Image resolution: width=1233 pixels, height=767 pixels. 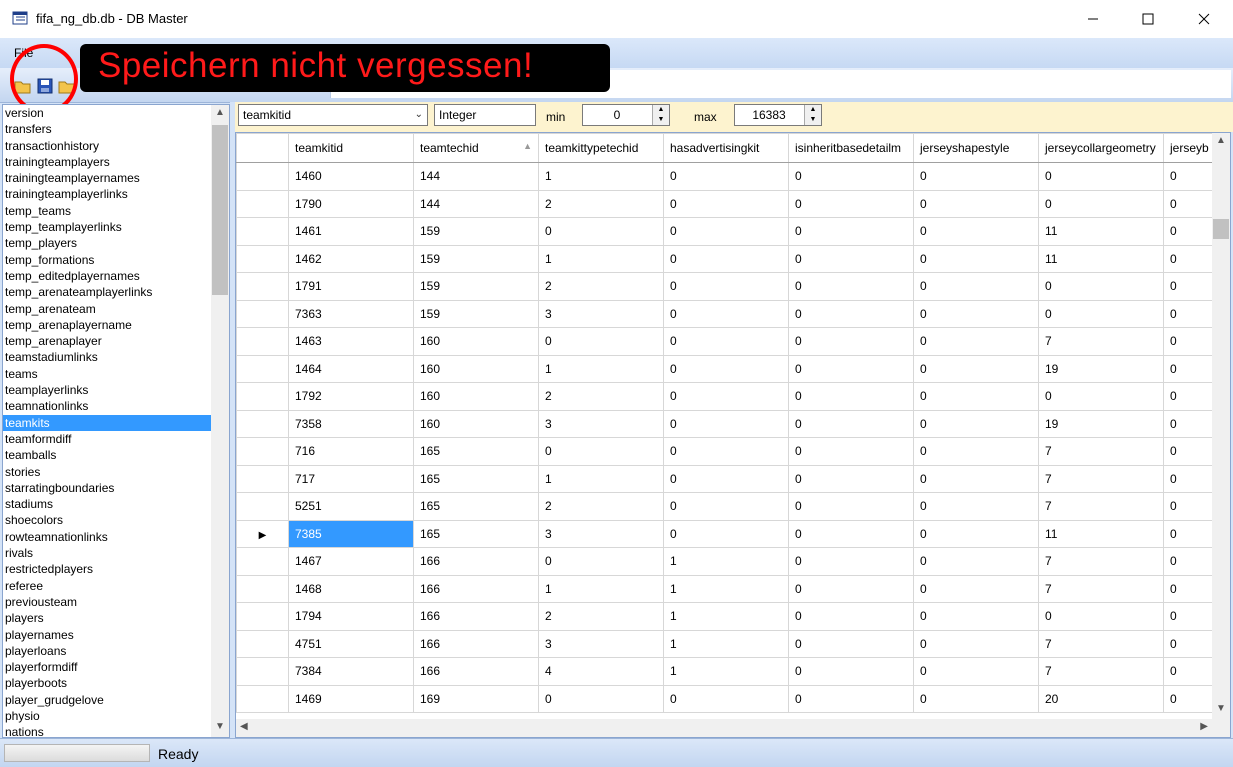 What do you see at coordinates (351, 616) in the screenshot?
I see `table-cell: 1794` at bounding box center [351, 616].